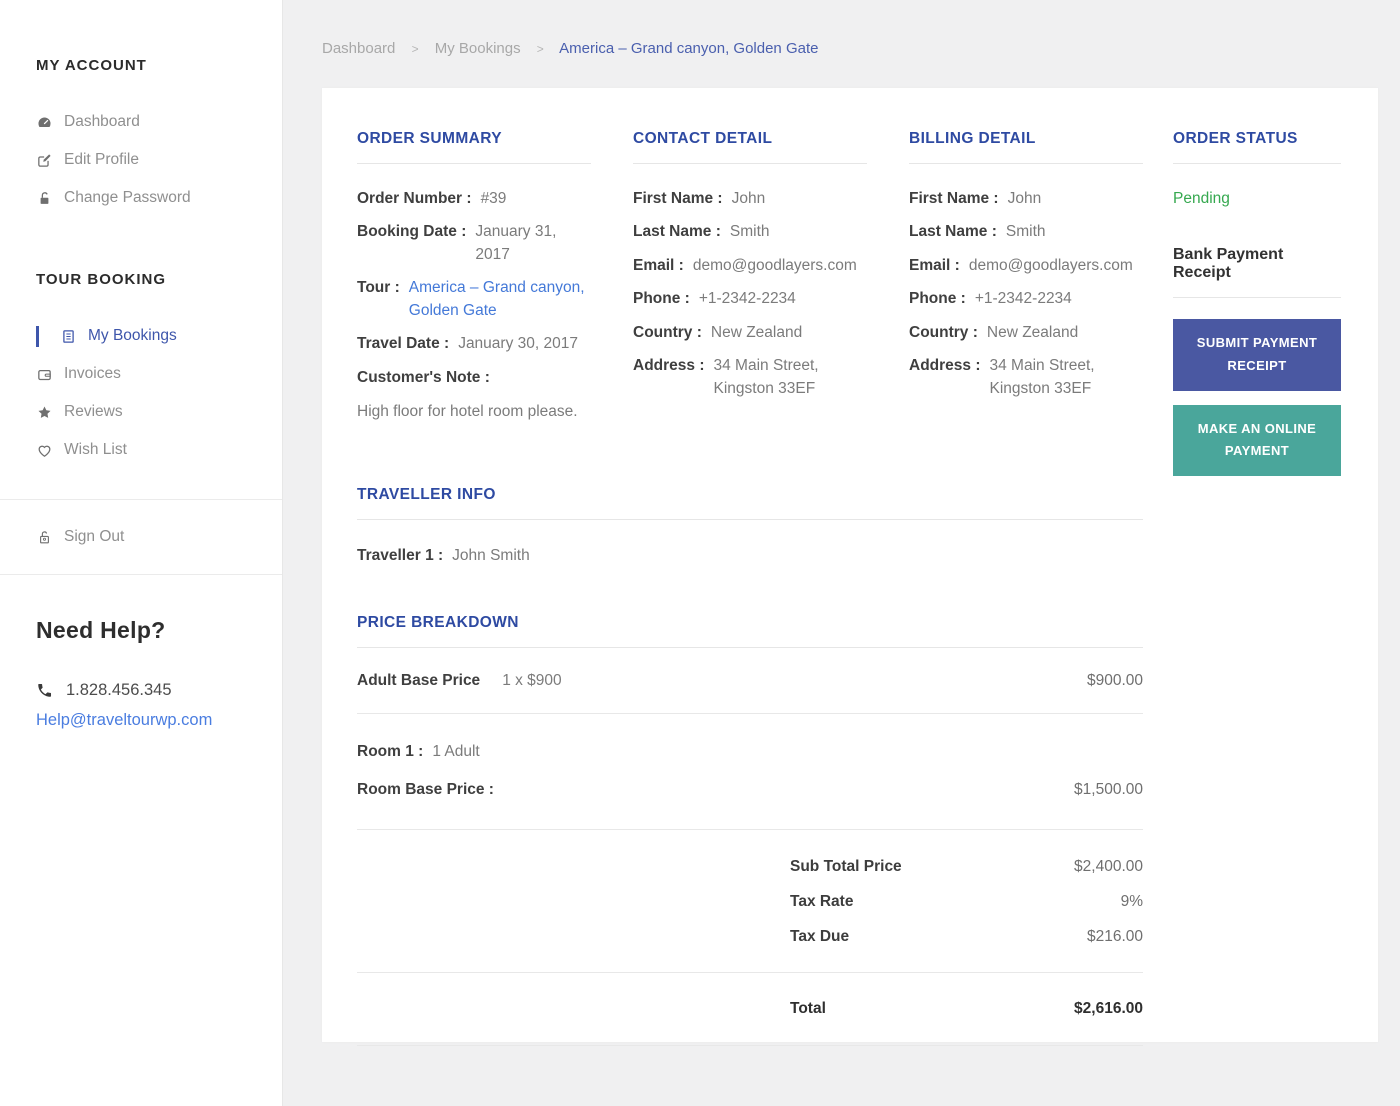 This screenshot has width=1400, height=1106. I want to click on sidebar-item-edit-profile: Edit Profile, so click(141, 160).